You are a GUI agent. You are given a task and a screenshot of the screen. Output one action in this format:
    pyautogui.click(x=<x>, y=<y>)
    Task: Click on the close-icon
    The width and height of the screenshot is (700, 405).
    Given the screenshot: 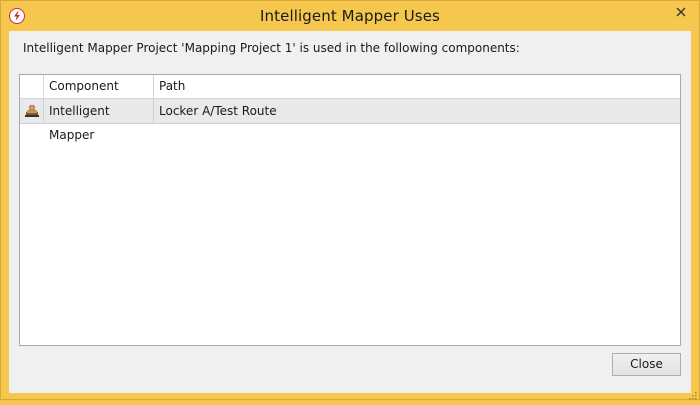 What is the action you would take?
    pyautogui.click(x=681, y=11)
    